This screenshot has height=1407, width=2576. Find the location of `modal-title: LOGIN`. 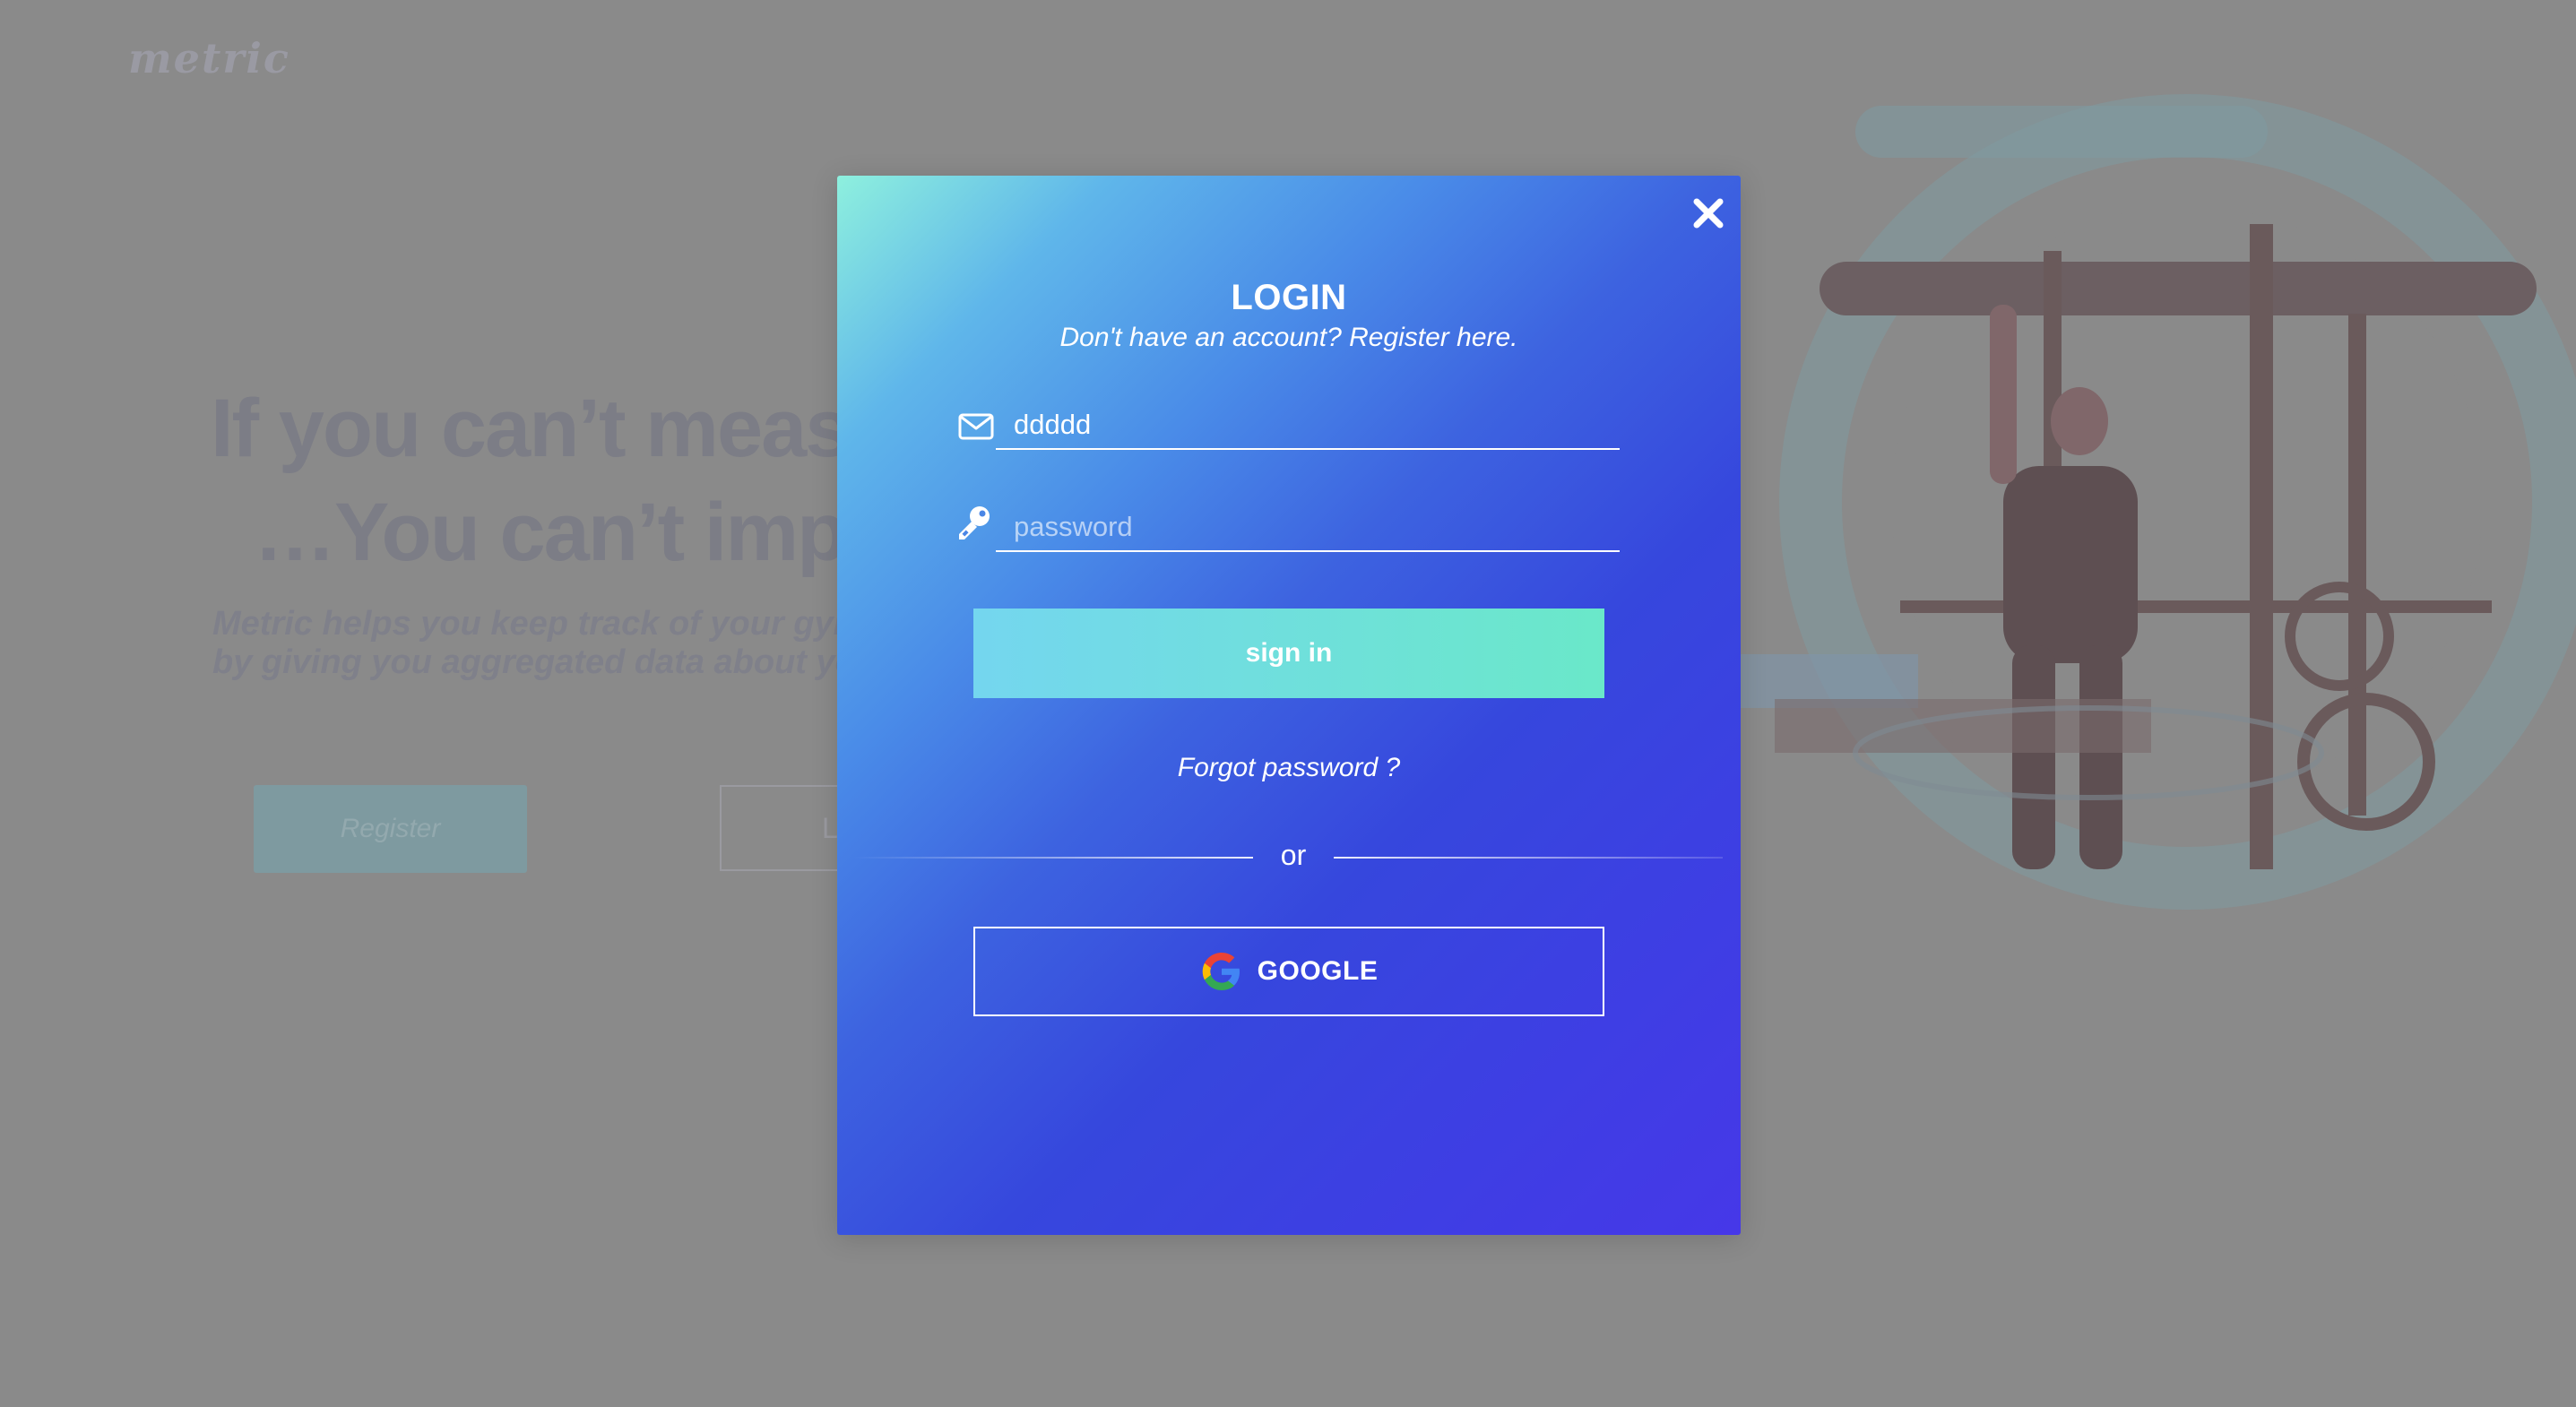

modal-title: LOGIN is located at coordinates (1289, 297).